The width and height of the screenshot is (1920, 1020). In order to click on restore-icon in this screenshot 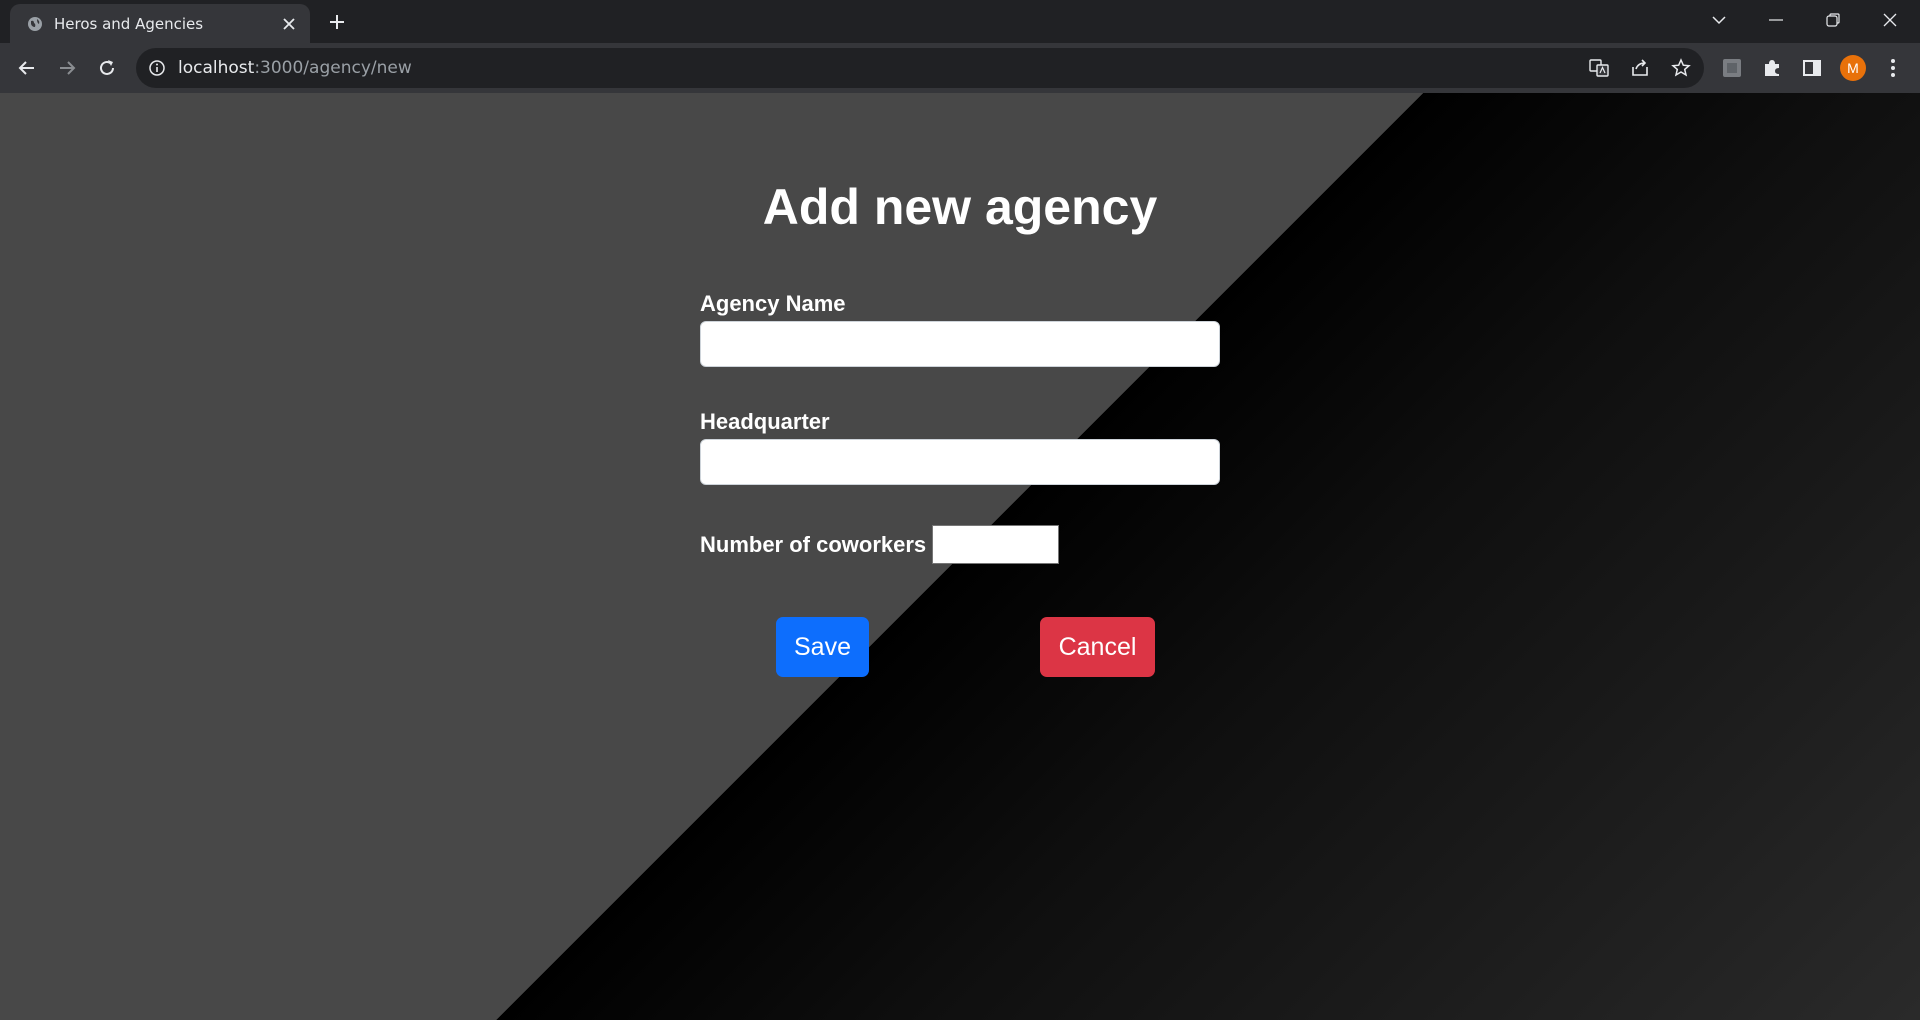, I will do `click(1833, 20)`.